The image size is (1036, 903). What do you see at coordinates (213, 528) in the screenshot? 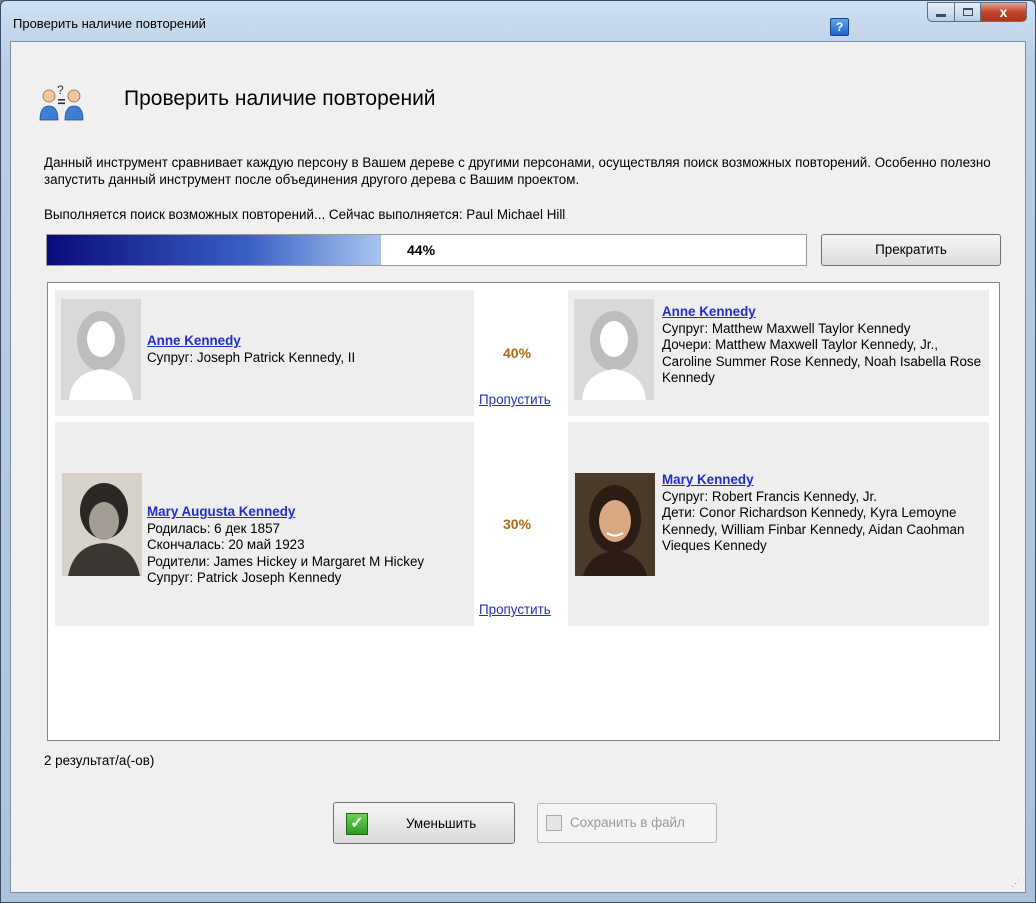
I see `person-detail: Родилась: 6 дек 1857` at bounding box center [213, 528].